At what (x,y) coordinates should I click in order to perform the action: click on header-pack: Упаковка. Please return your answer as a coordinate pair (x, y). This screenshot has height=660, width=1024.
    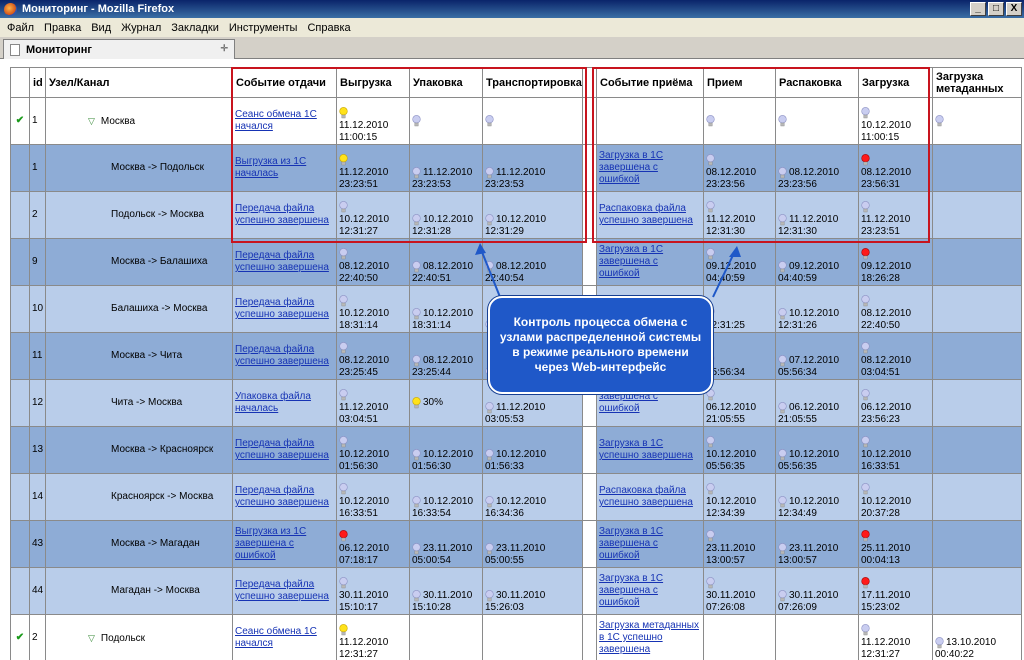
    Looking at the image, I should click on (446, 82).